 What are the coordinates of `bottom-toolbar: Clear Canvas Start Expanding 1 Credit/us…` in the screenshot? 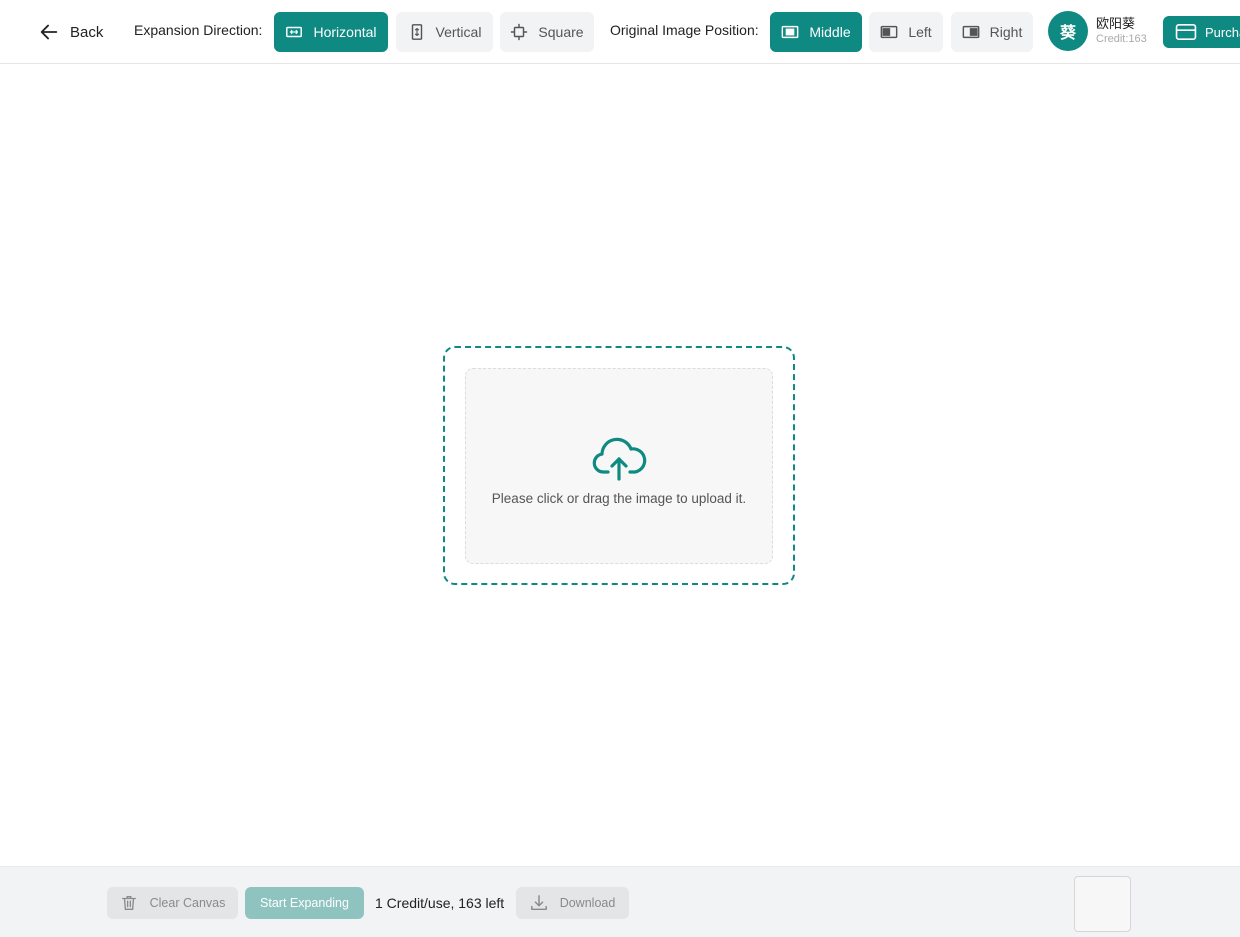 It's located at (620, 901).